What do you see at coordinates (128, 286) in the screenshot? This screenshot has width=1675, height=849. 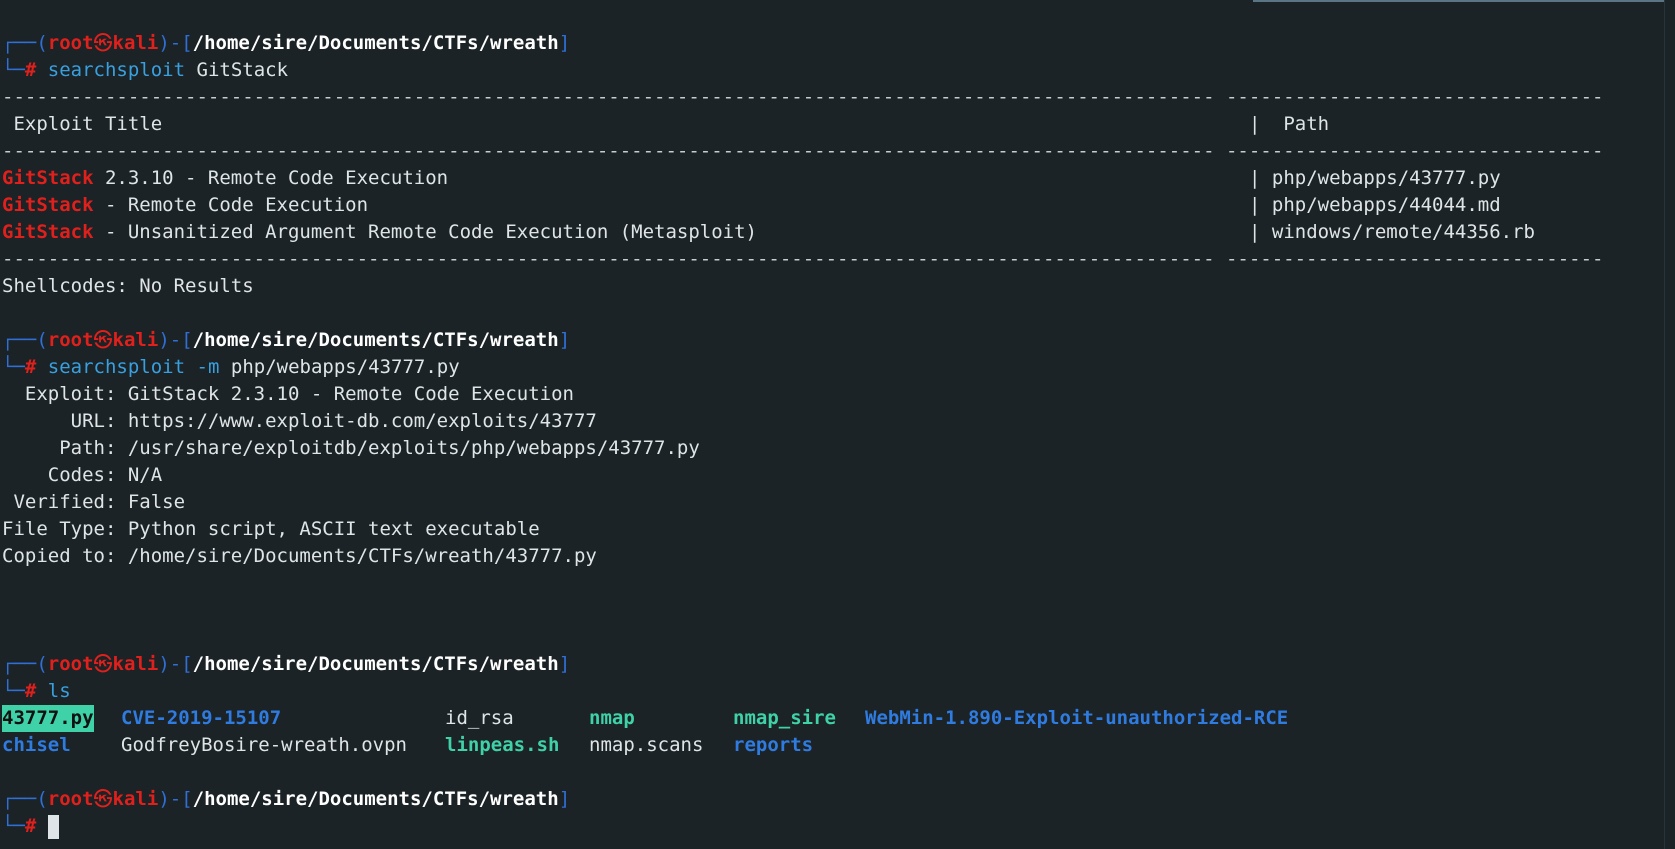 I see `shellcodes-result: Shellcodes: No Results` at bounding box center [128, 286].